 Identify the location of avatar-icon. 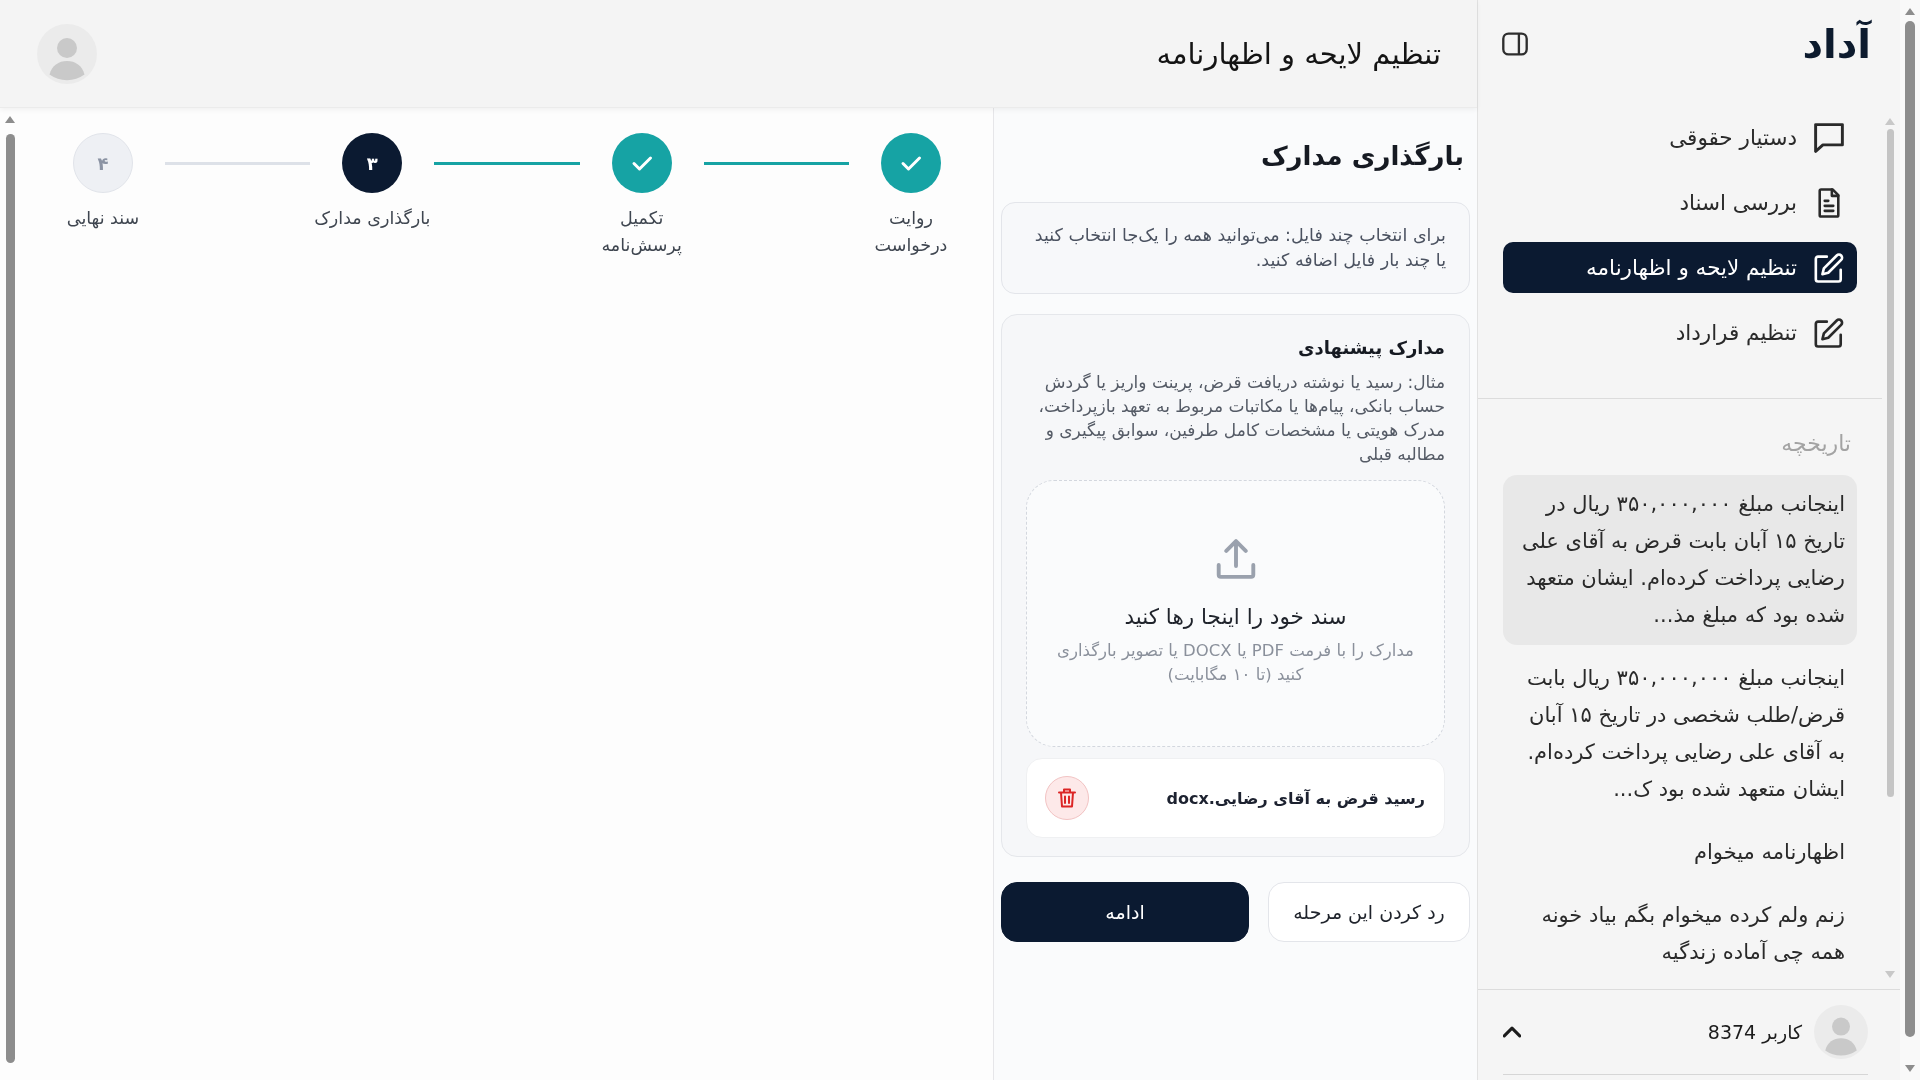
(1841, 1032).